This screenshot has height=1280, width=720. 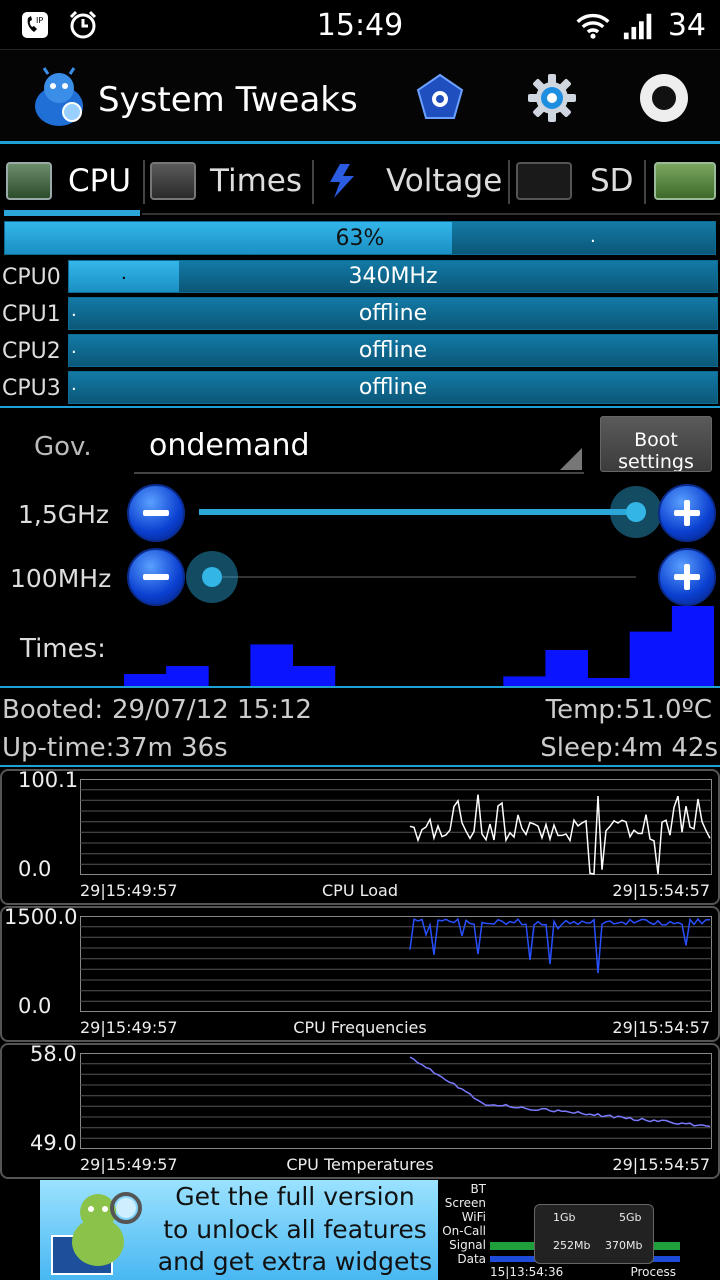 I want to click on tab-memory, so click(x=685, y=181).